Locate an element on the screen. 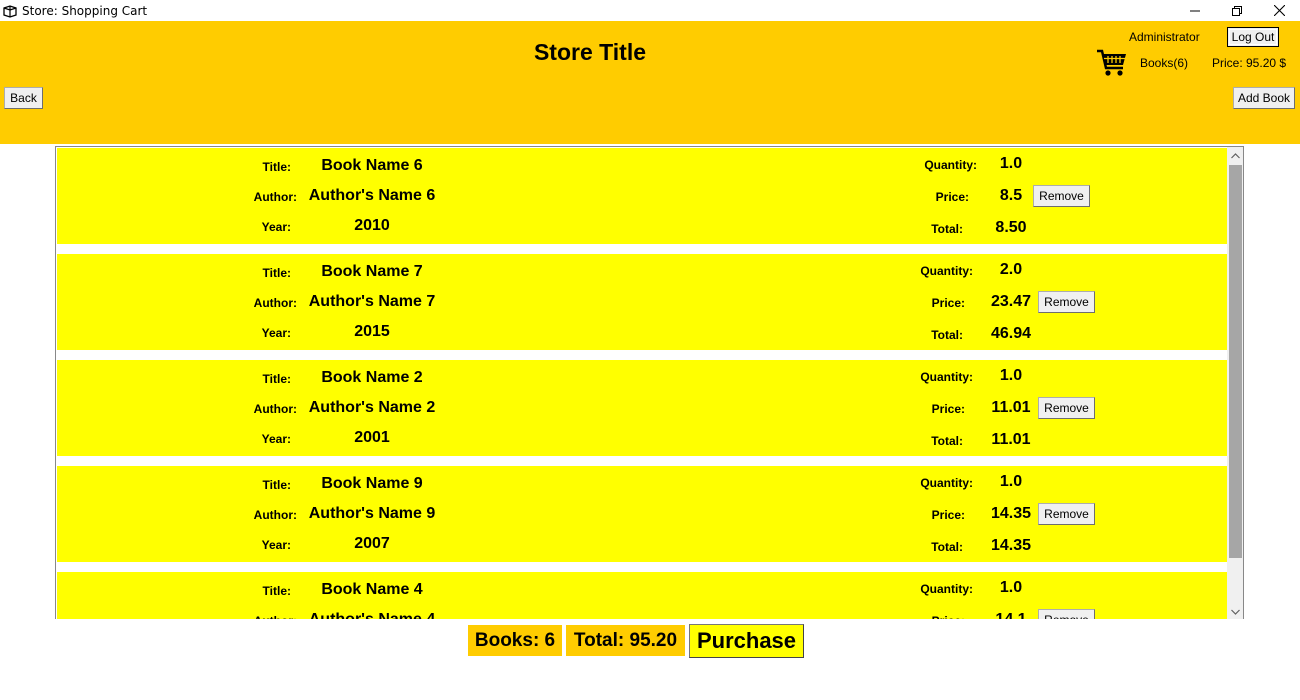  add-book-button: Add Book is located at coordinates (1264, 98).